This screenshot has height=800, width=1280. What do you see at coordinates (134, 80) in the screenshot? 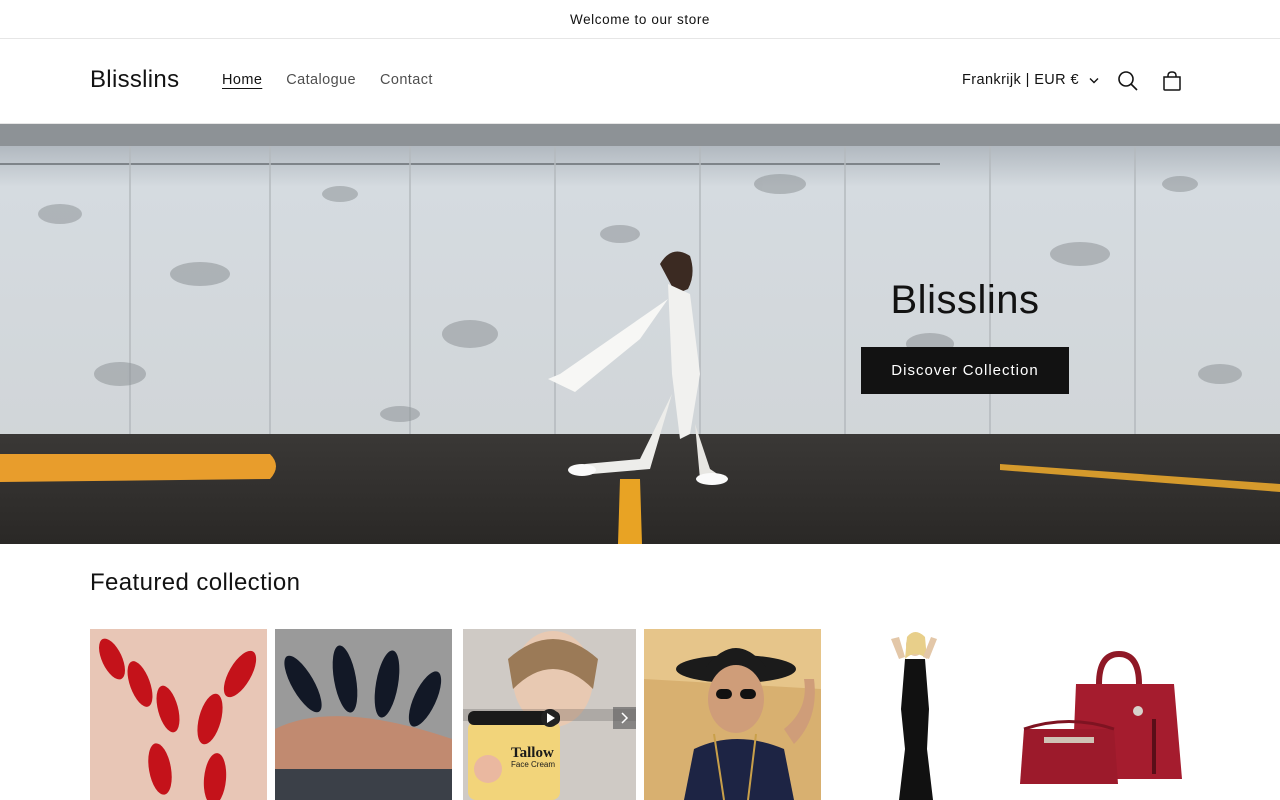
I see `store-logo: Blisslins` at bounding box center [134, 80].